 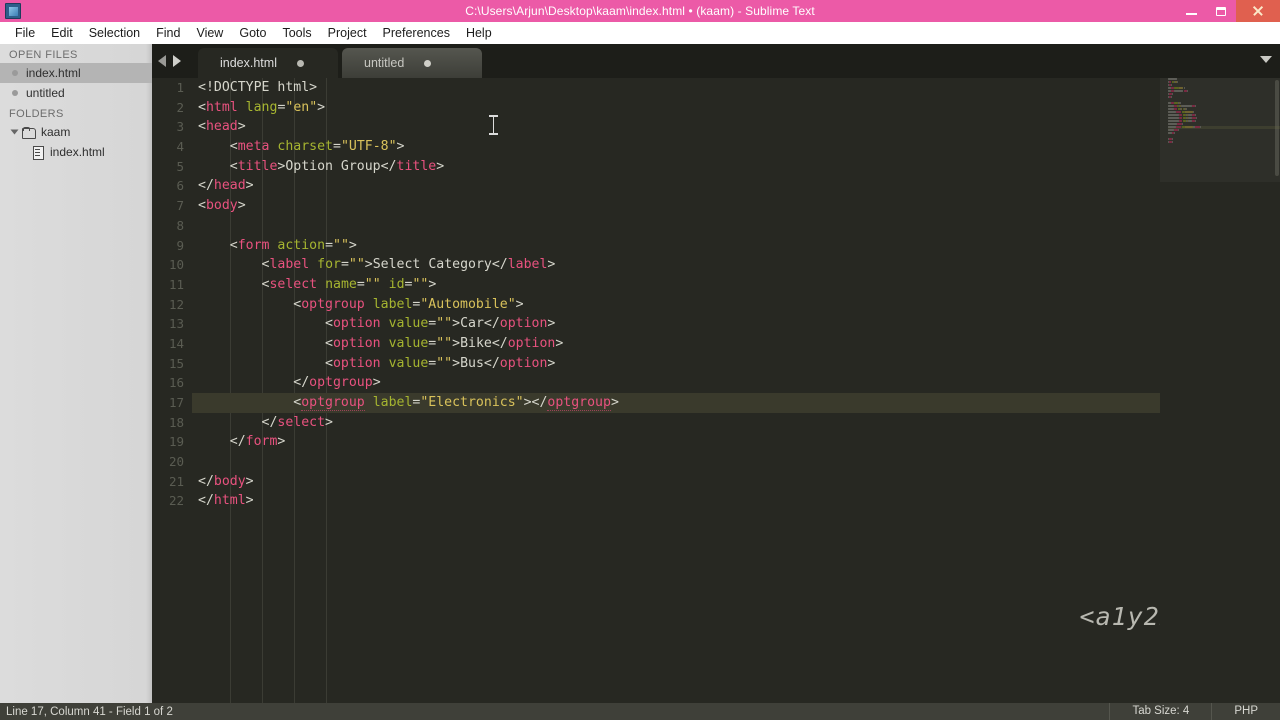 I want to click on code-token: >Bus</, so click(x=476, y=363).